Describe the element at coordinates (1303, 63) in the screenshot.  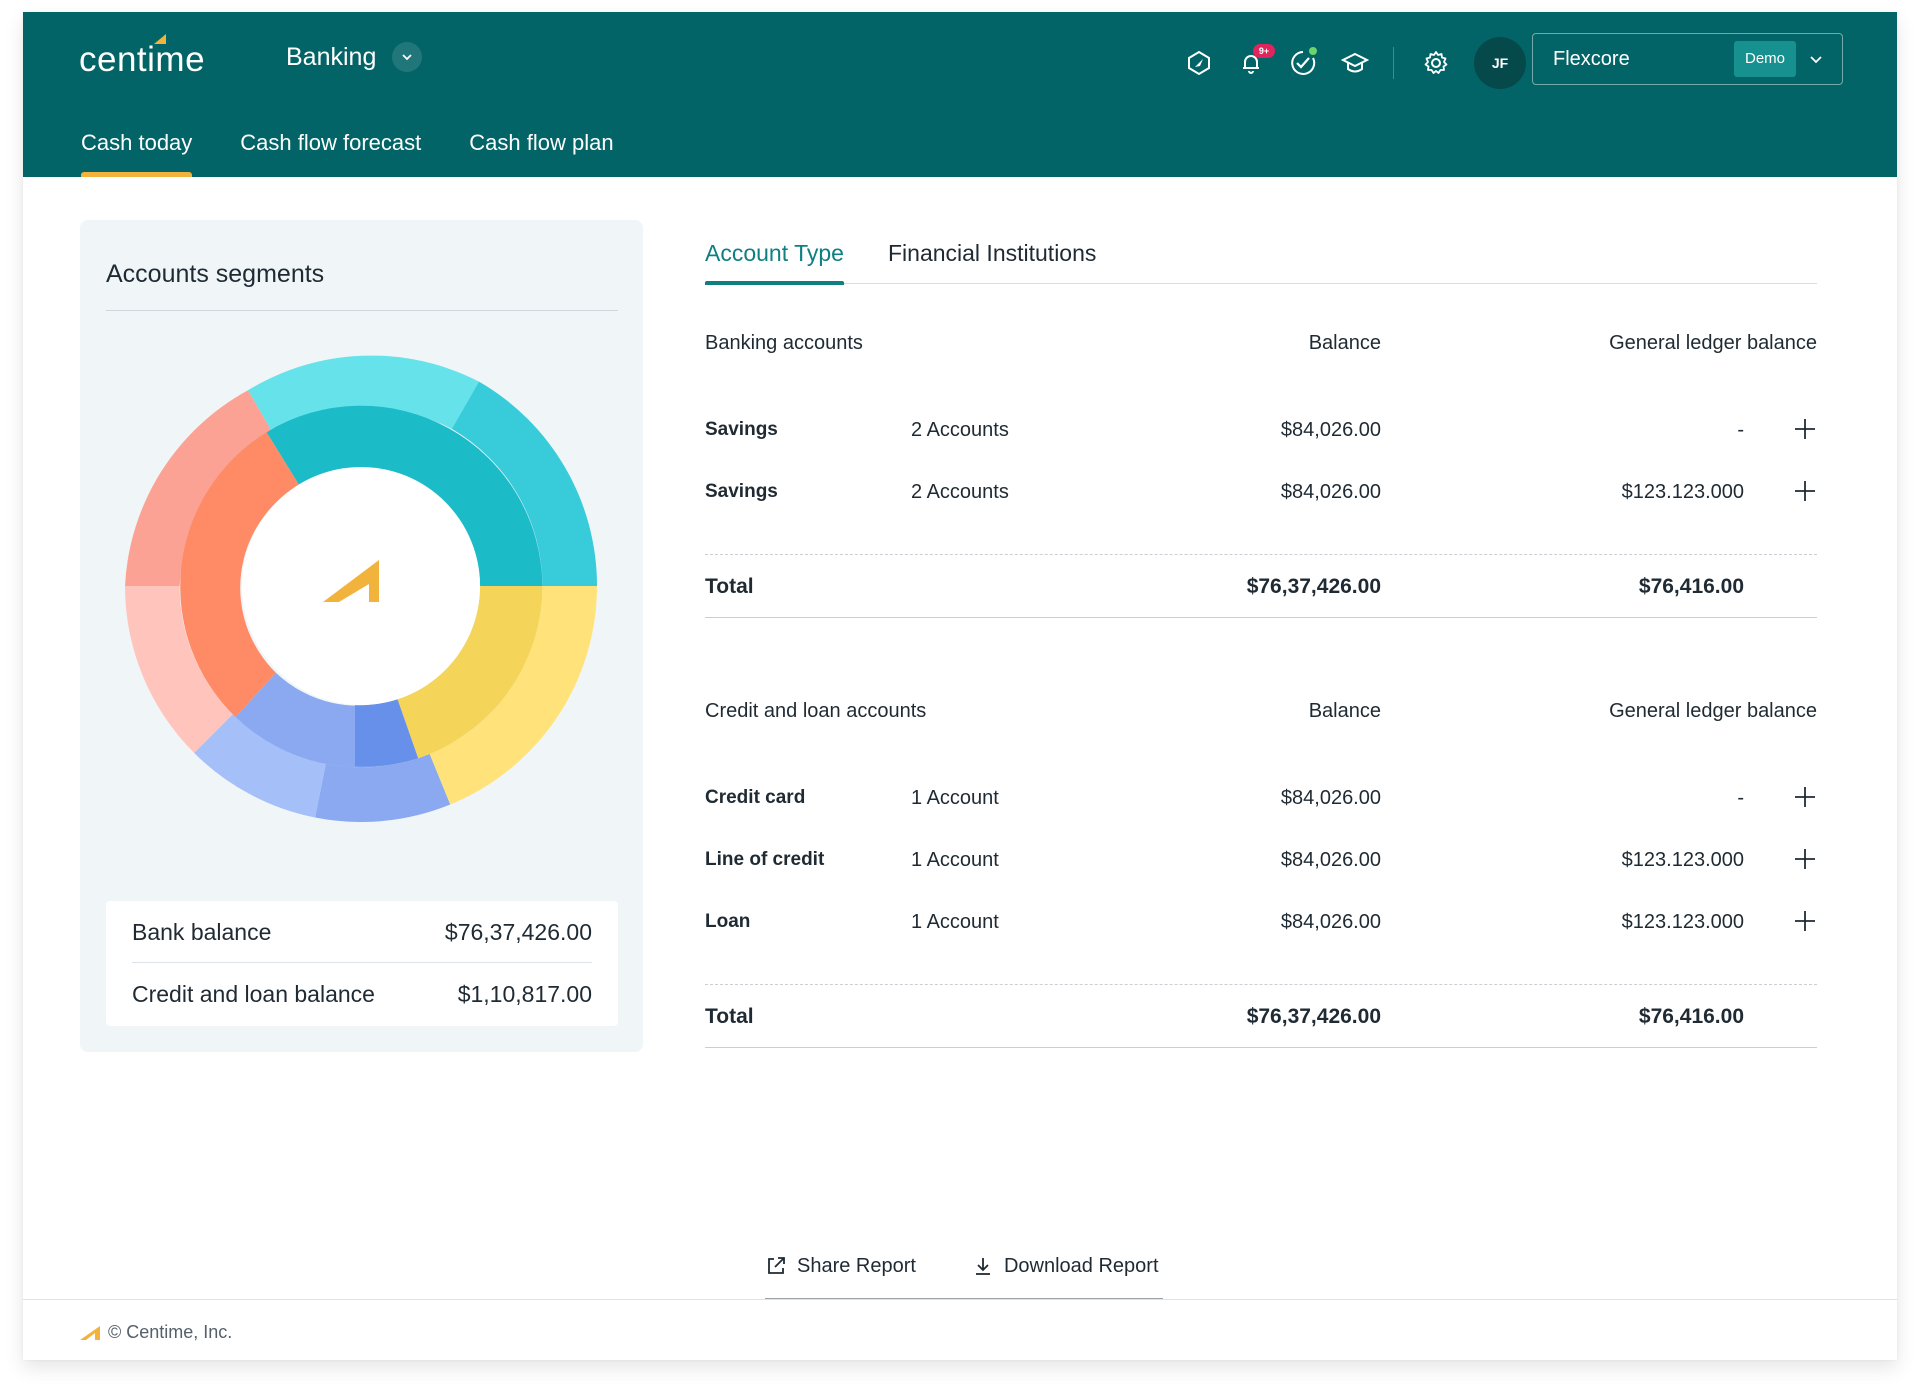
I see `check-badge-icon` at that location.